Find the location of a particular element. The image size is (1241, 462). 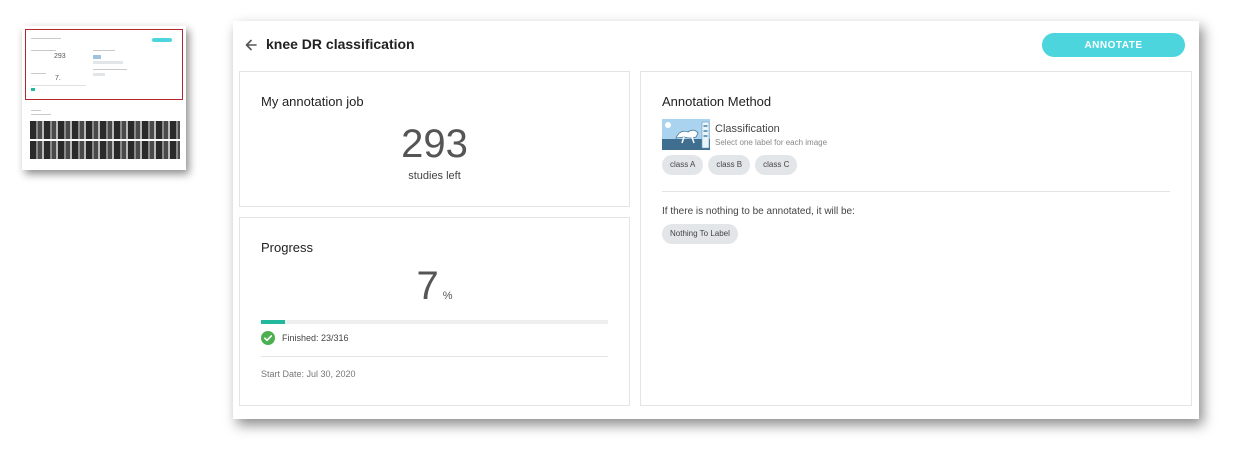

check-circle-icon is located at coordinates (268, 338).